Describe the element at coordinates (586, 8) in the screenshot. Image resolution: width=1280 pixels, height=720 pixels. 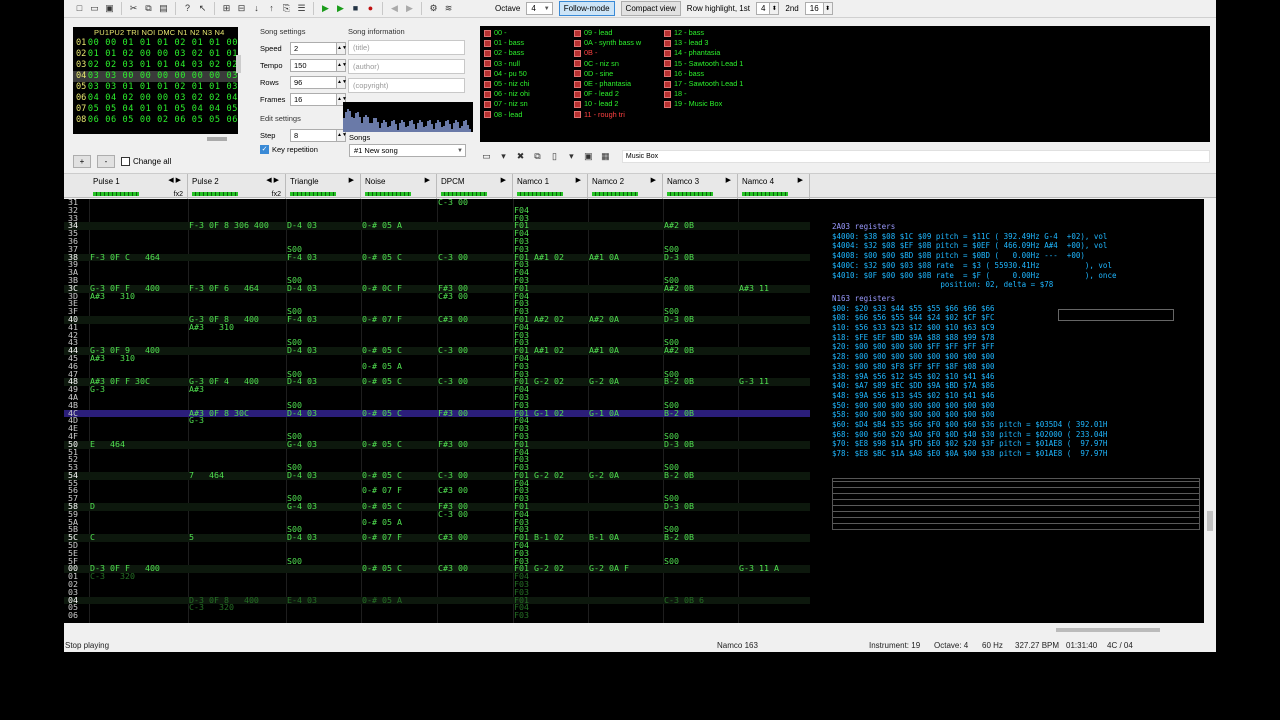
I see `follow-mode-button: Follow-mode` at that location.